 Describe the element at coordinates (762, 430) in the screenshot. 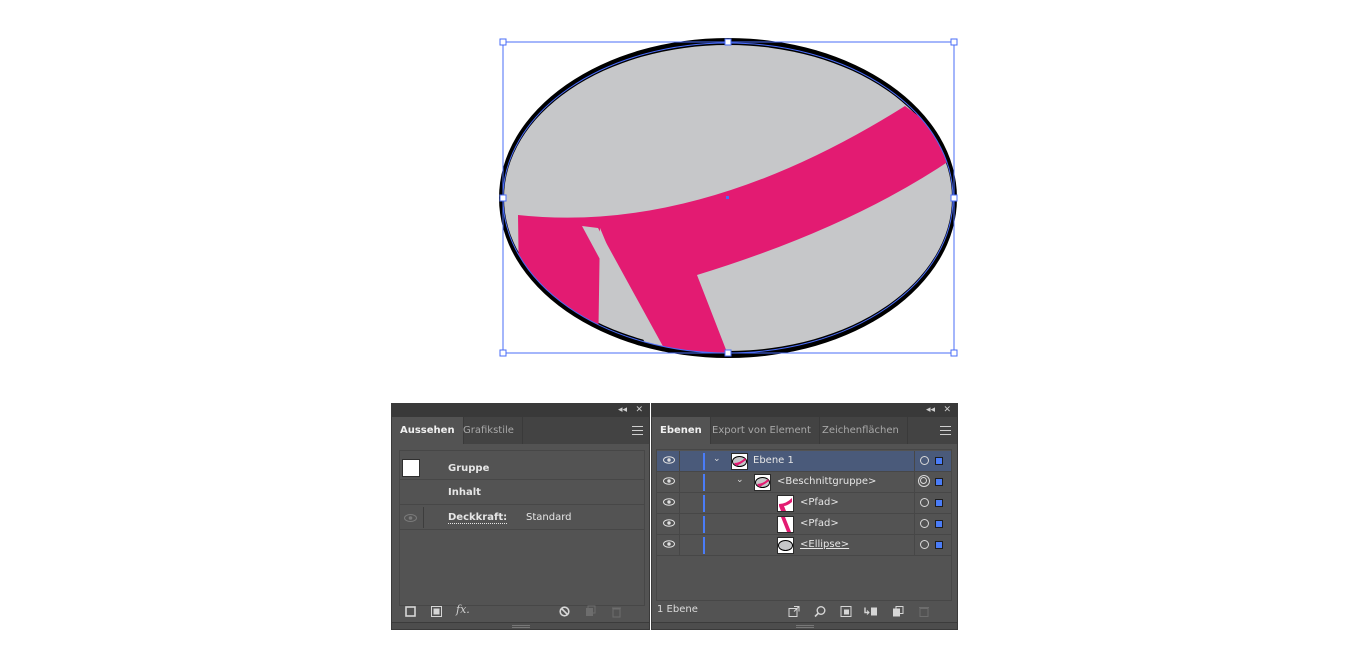

I see `tab-export-von-element: Export von Element` at that location.